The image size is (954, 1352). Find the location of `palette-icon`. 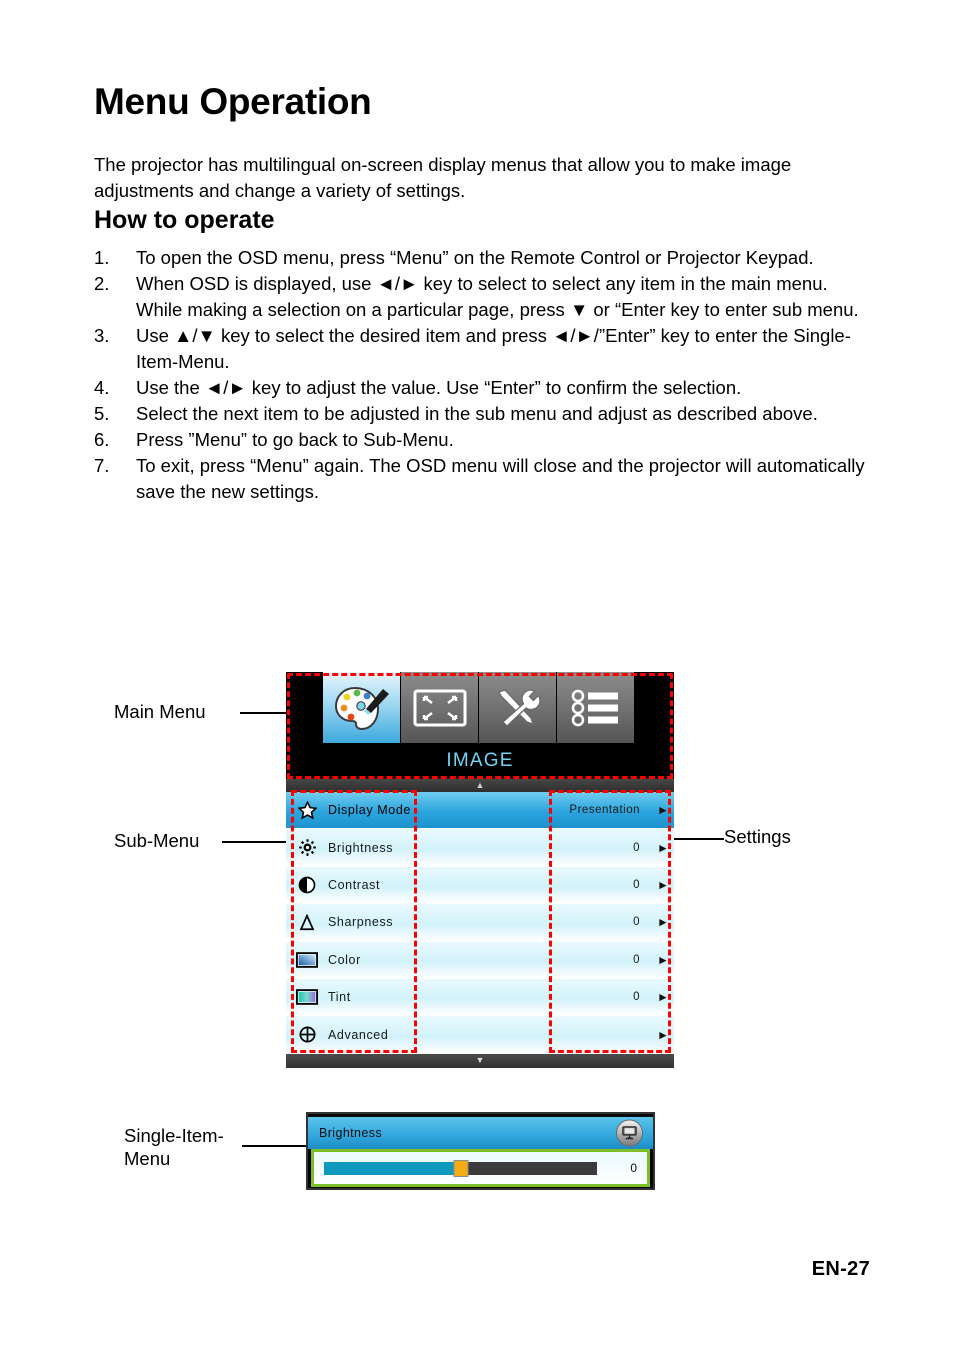

palette-icon is located at coordinates (362, 708).